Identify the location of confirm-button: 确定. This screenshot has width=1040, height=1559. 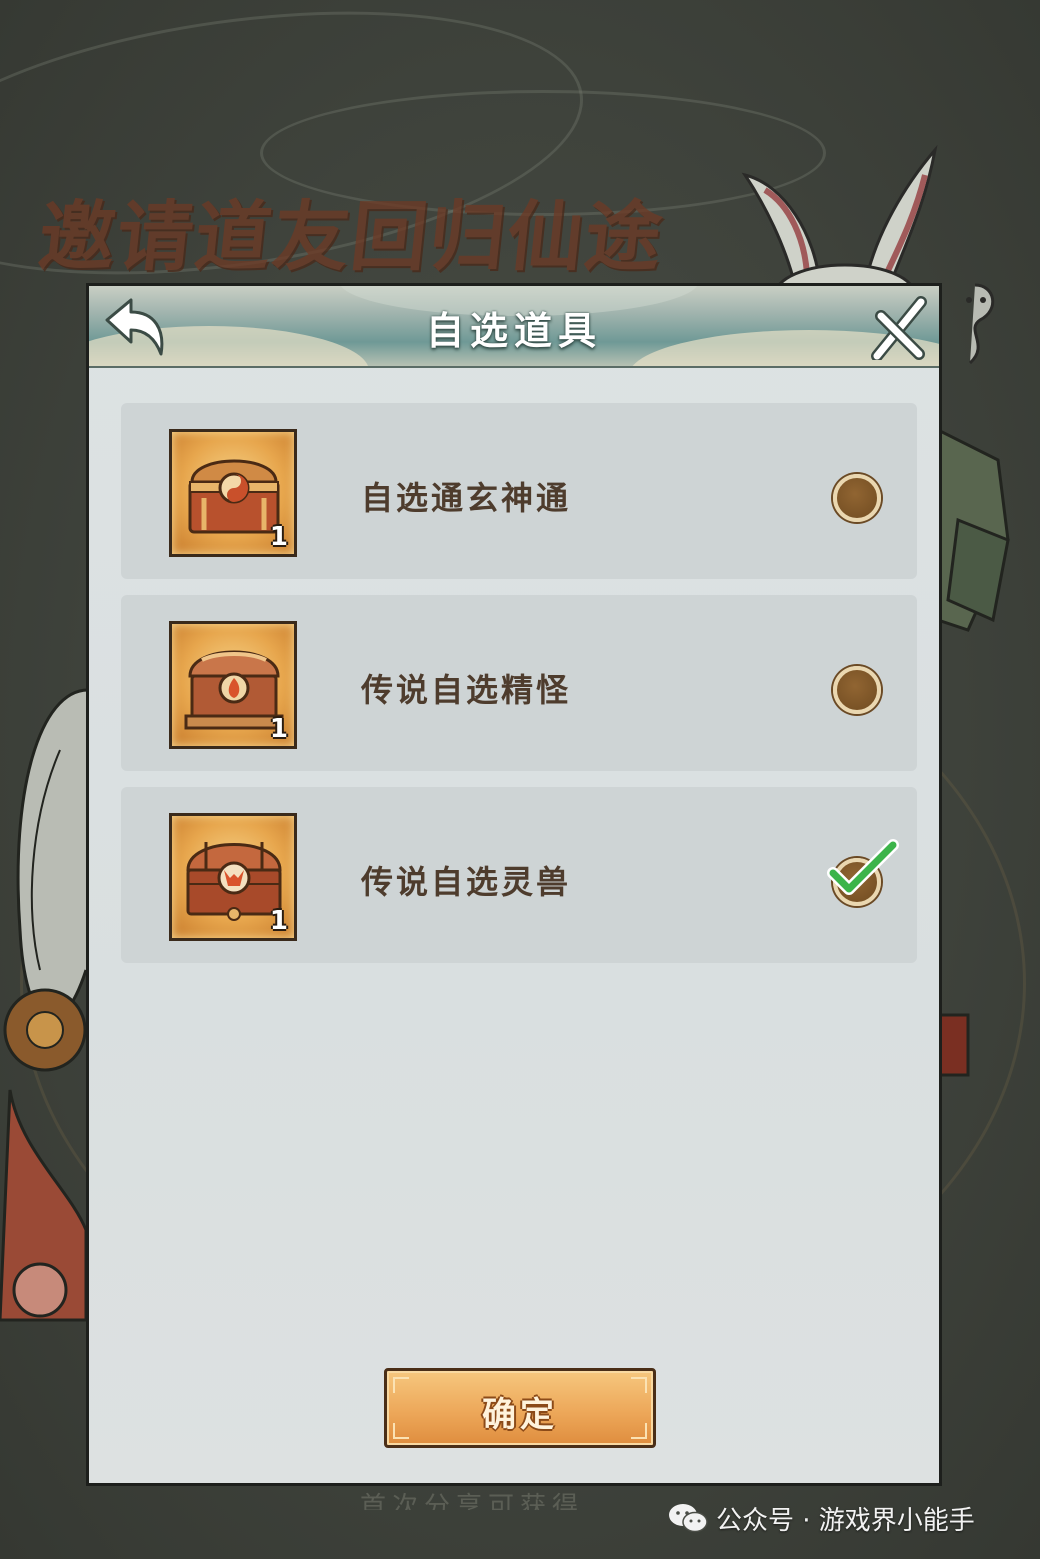
(520, 1408).